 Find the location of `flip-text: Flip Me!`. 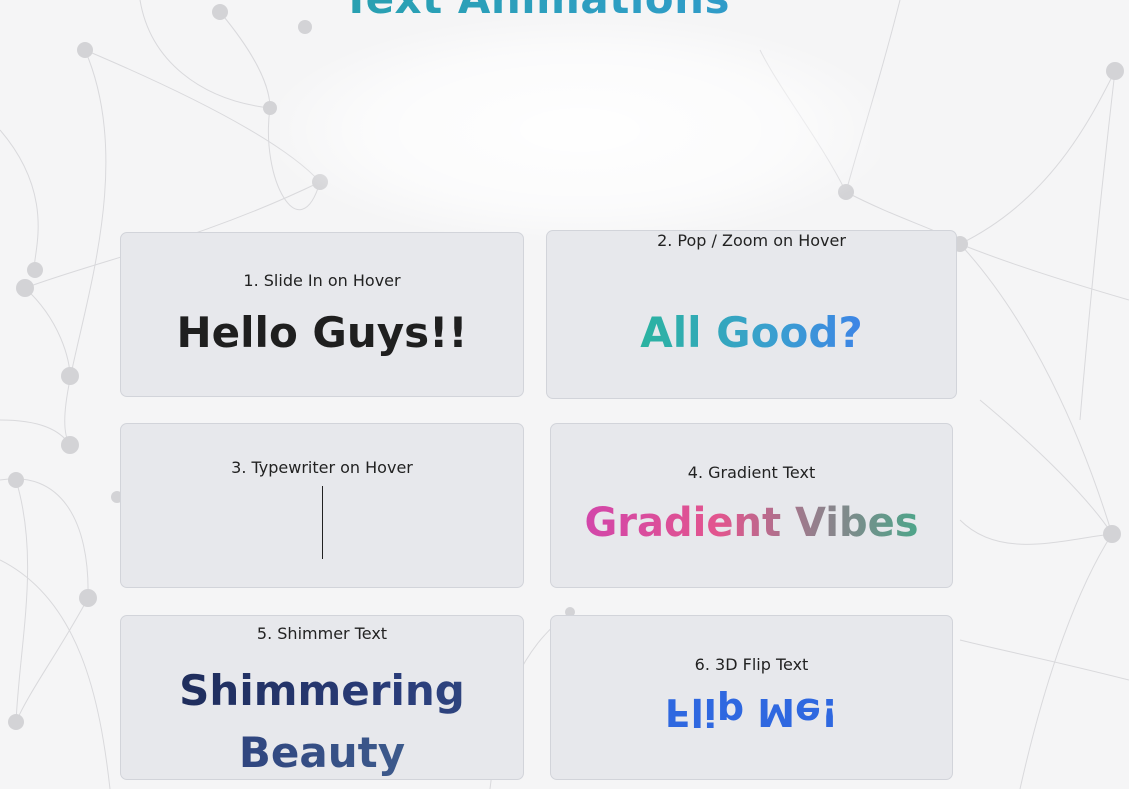

flip-text: Flip Me! is located at coordinates (751, 712).